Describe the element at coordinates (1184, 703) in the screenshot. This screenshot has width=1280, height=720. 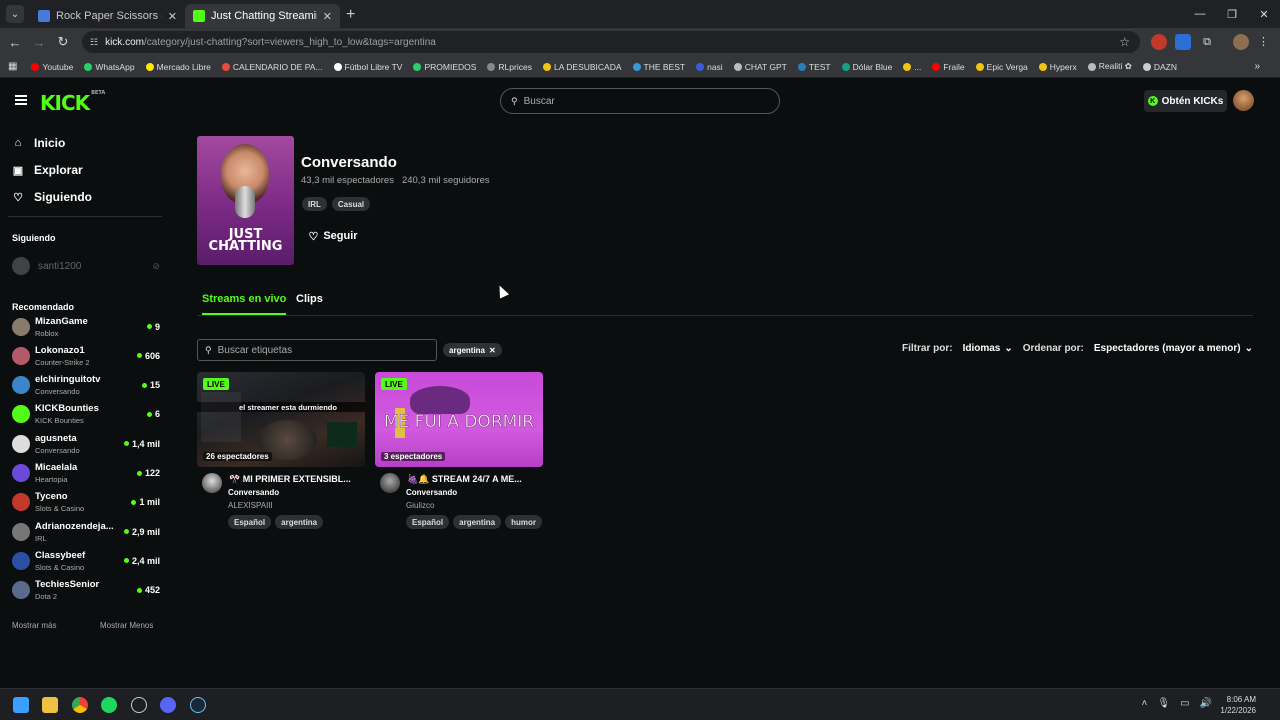
I see `network-icon: ▭` at that location.